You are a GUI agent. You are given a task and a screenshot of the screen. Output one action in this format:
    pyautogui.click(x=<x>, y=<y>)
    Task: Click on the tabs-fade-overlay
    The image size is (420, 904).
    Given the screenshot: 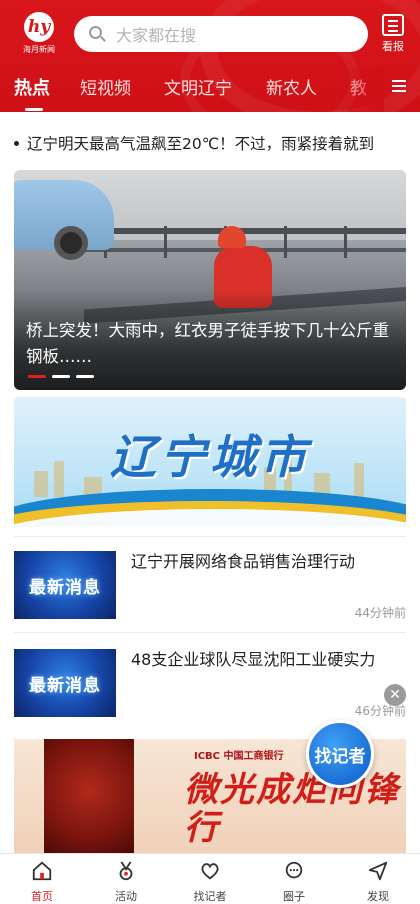 What is the action you would take?
    pyautogui.click(x=362, y=90)
    